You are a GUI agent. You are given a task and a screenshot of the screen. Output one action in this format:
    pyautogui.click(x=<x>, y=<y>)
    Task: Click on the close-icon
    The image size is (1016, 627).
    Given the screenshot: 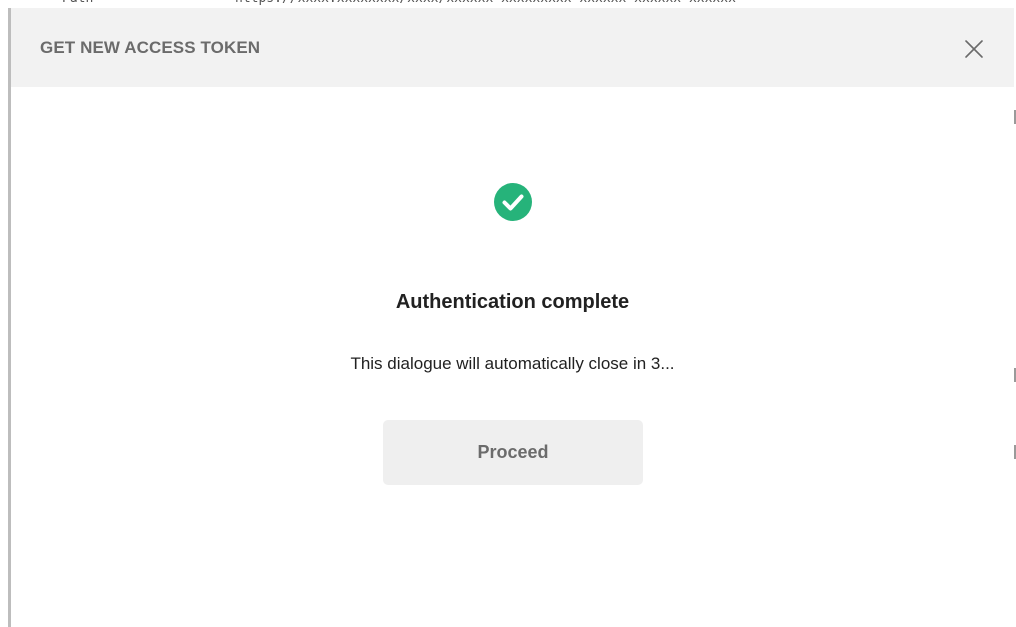 What is the action you would take?
    pyautogui.click(x=974, y=49)
    